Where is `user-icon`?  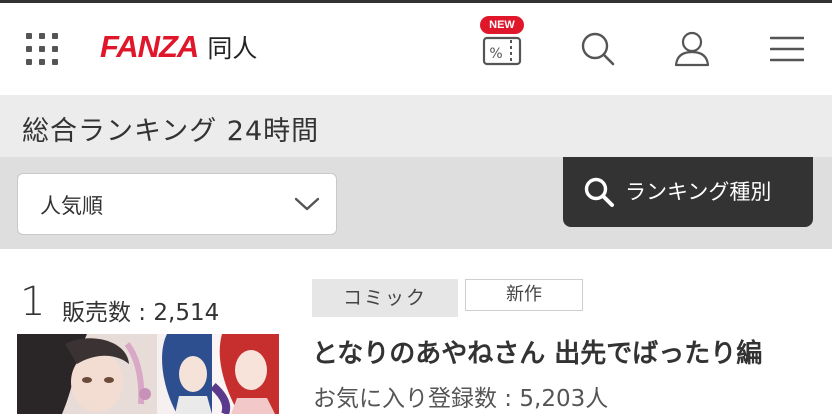
user-icon is located at coordinates (692, 49).